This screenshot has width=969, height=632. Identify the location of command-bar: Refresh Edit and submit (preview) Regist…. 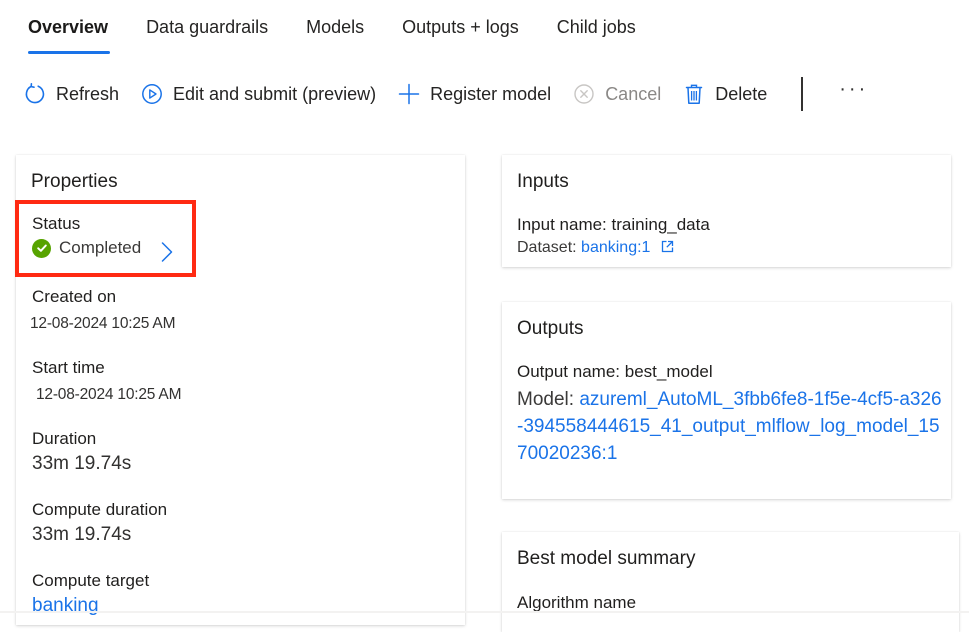
(446, 94).